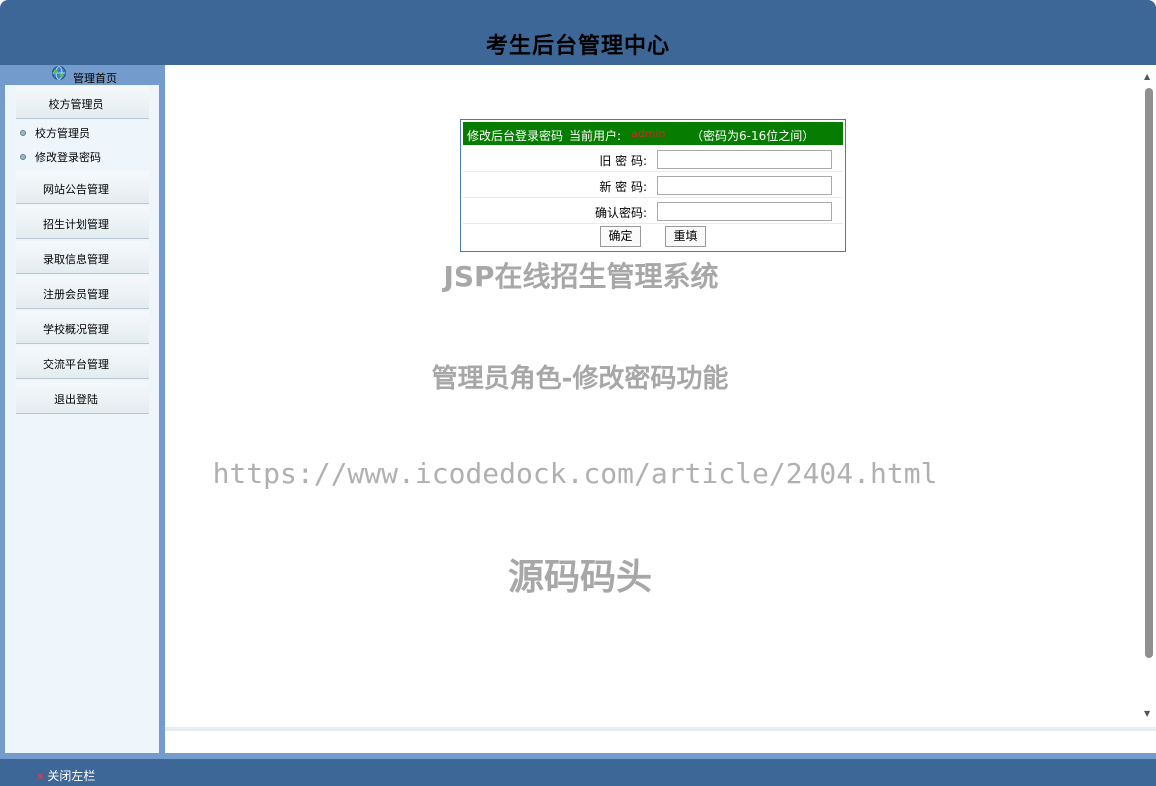 This screenshot has width=1156, height=786. What do you see at coordinates (580, 379) in the screenshot?
I see `watermark-feature: 管理员角色-修改密码功能` at bounding box center [580, 379].